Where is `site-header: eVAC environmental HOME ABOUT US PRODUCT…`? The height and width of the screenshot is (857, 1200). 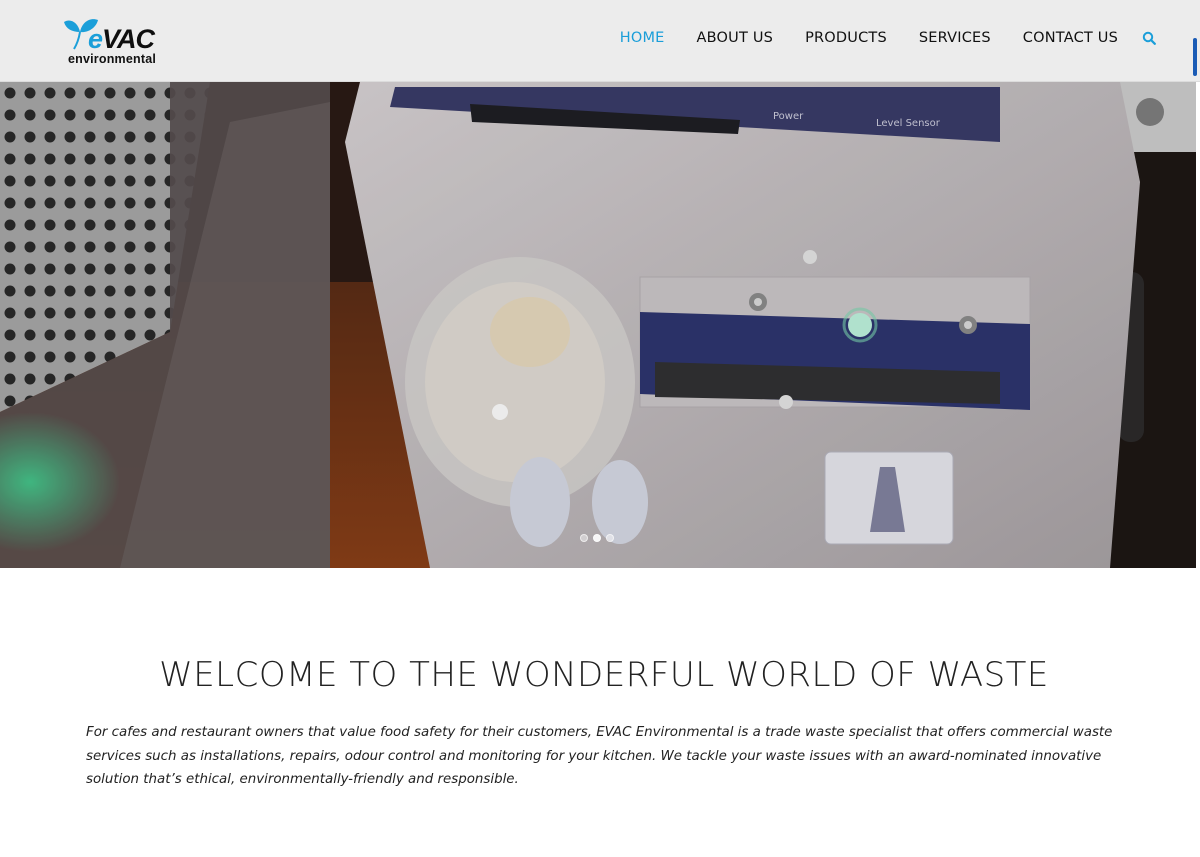 site-header: eVAC environmental HOME ABOUT US PRODUCT… is located at coordinates (600, 41).